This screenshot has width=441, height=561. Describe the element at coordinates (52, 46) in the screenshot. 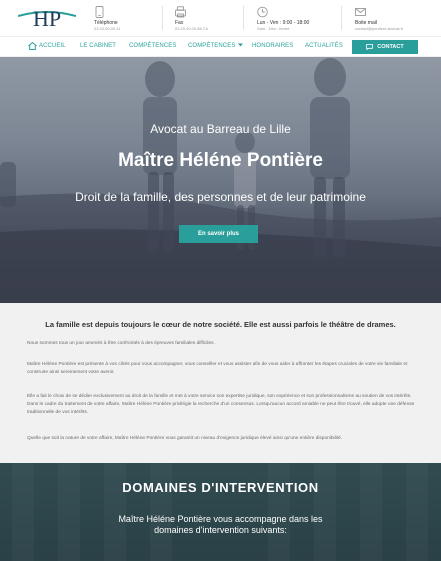

I see `nav-item-accueil: ACCUEIL` at that location.